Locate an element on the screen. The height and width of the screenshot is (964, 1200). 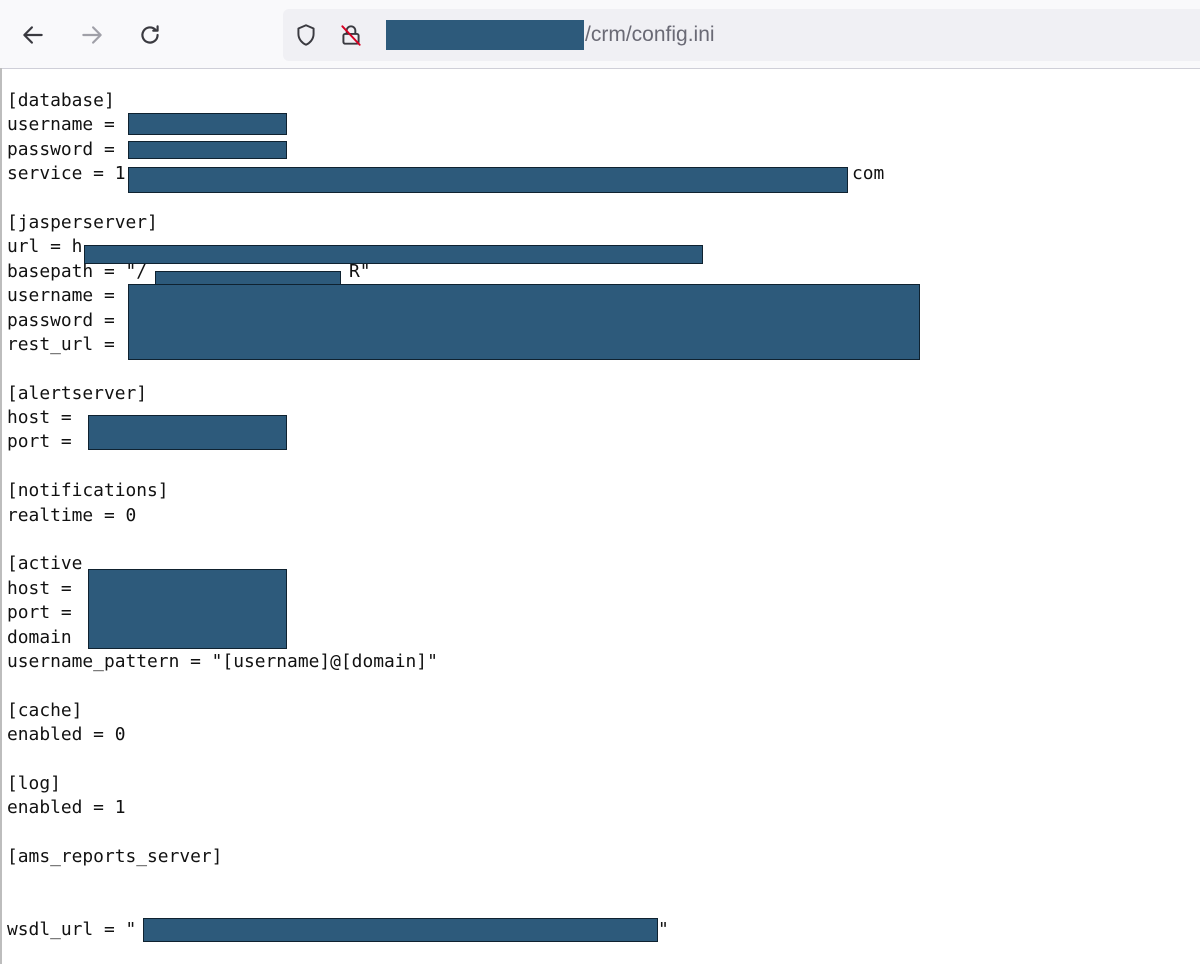
url-text: /crm/config.ini is located at coordinates (550, 35).